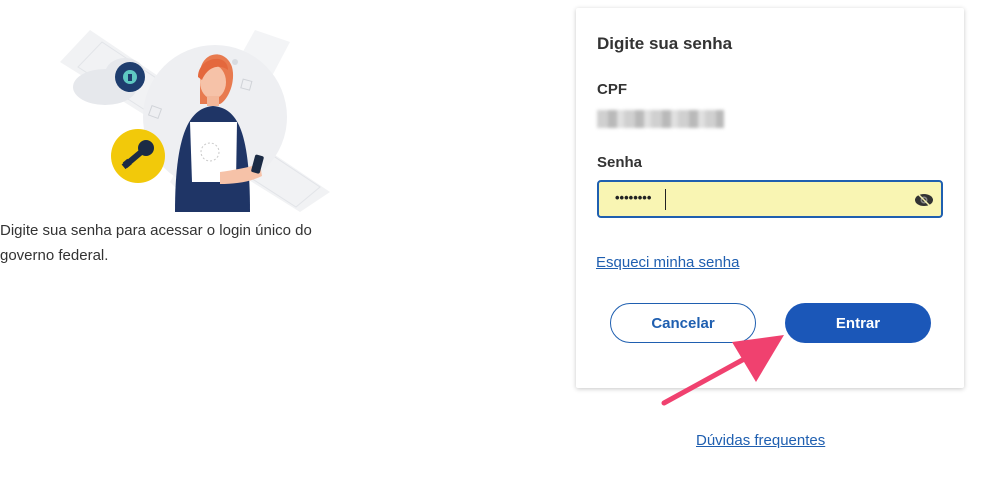  I want to click on lock-icon, so click(130, 77).